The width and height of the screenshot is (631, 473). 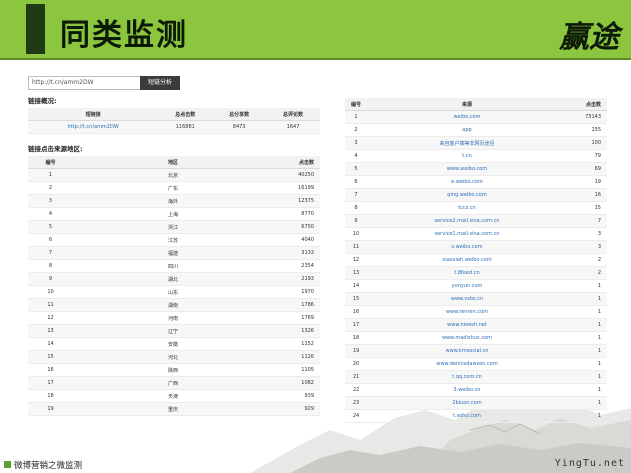 What do you see at coordinates (296, 409) in the screenshot?
I see `click-count: 929` at bounding box center [296, 409].